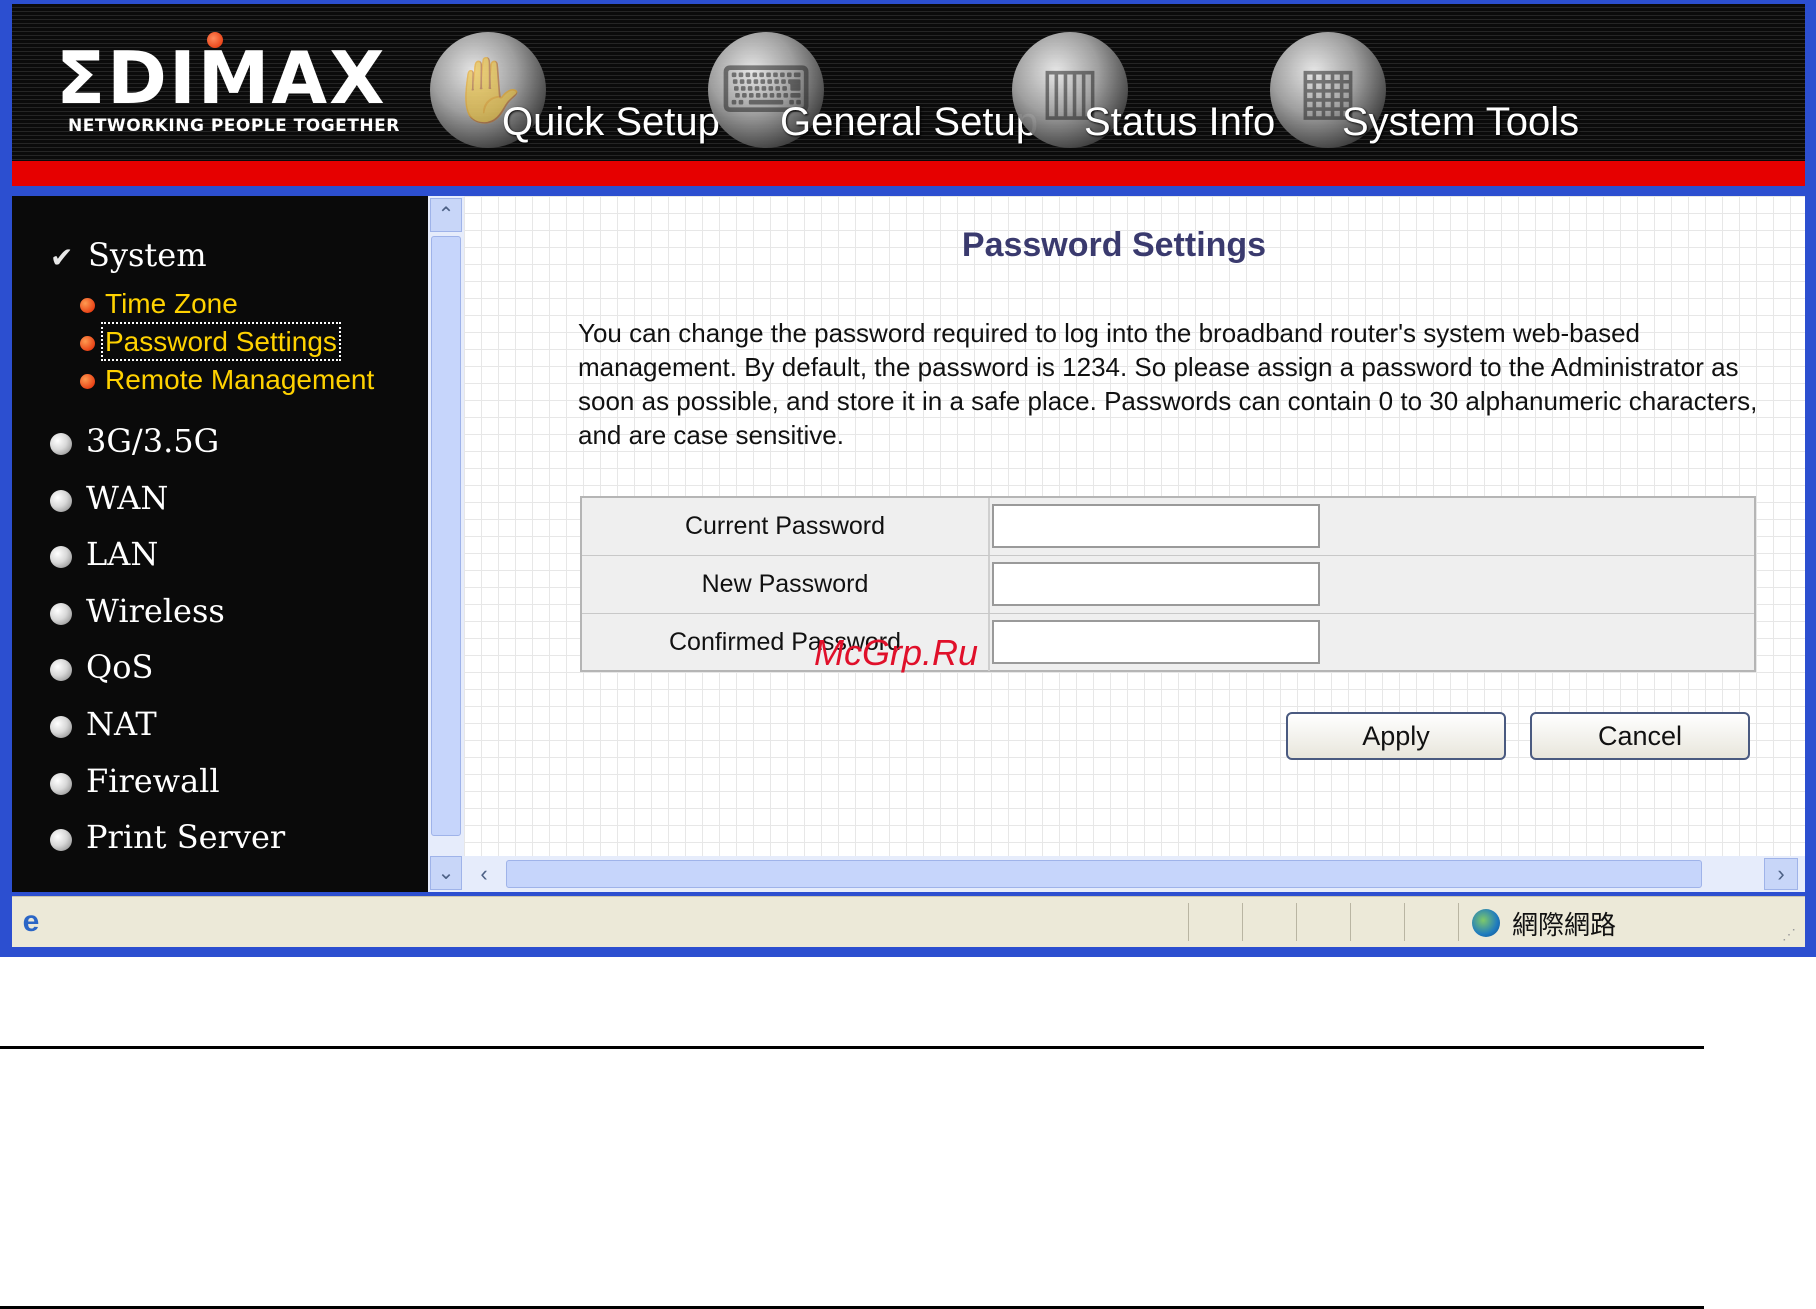 The image size is (1816, 1309). I want to click on sidebar-item-firewall: Firewall, so click(135, 781).